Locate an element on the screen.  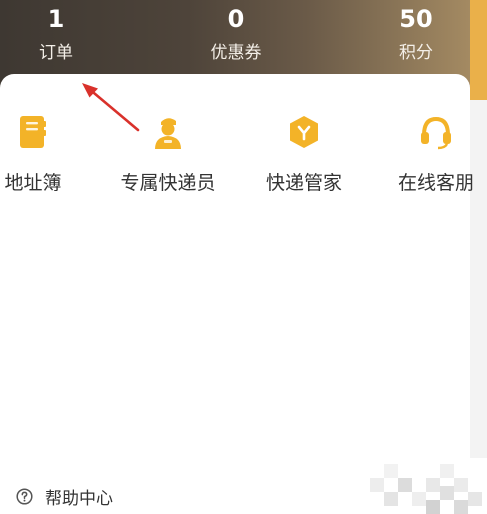
address-book-button: 地址簿 is located at coordinates (49, 155).